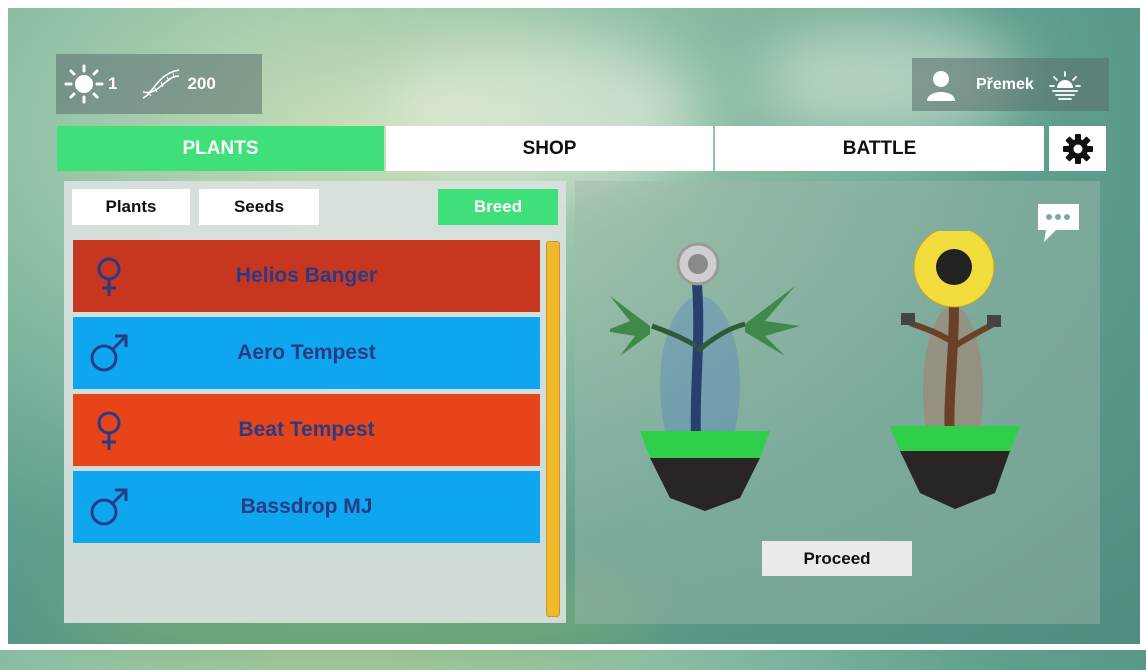 The height and width of the screenshot is (670, 1146). I want to click on sun-resource: 1, so click(90, 84).